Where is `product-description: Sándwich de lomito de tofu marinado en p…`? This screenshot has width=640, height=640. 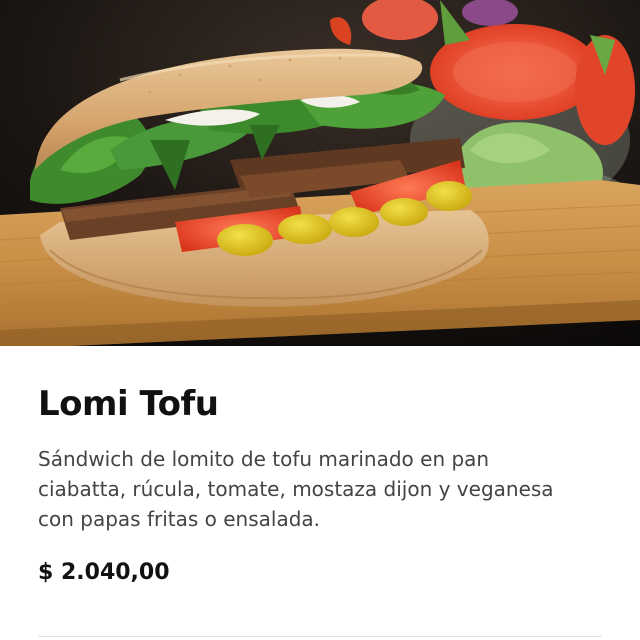
product-description: Sándwich de lomito de tofu marinado en p… is located at coordinates (296, 489).